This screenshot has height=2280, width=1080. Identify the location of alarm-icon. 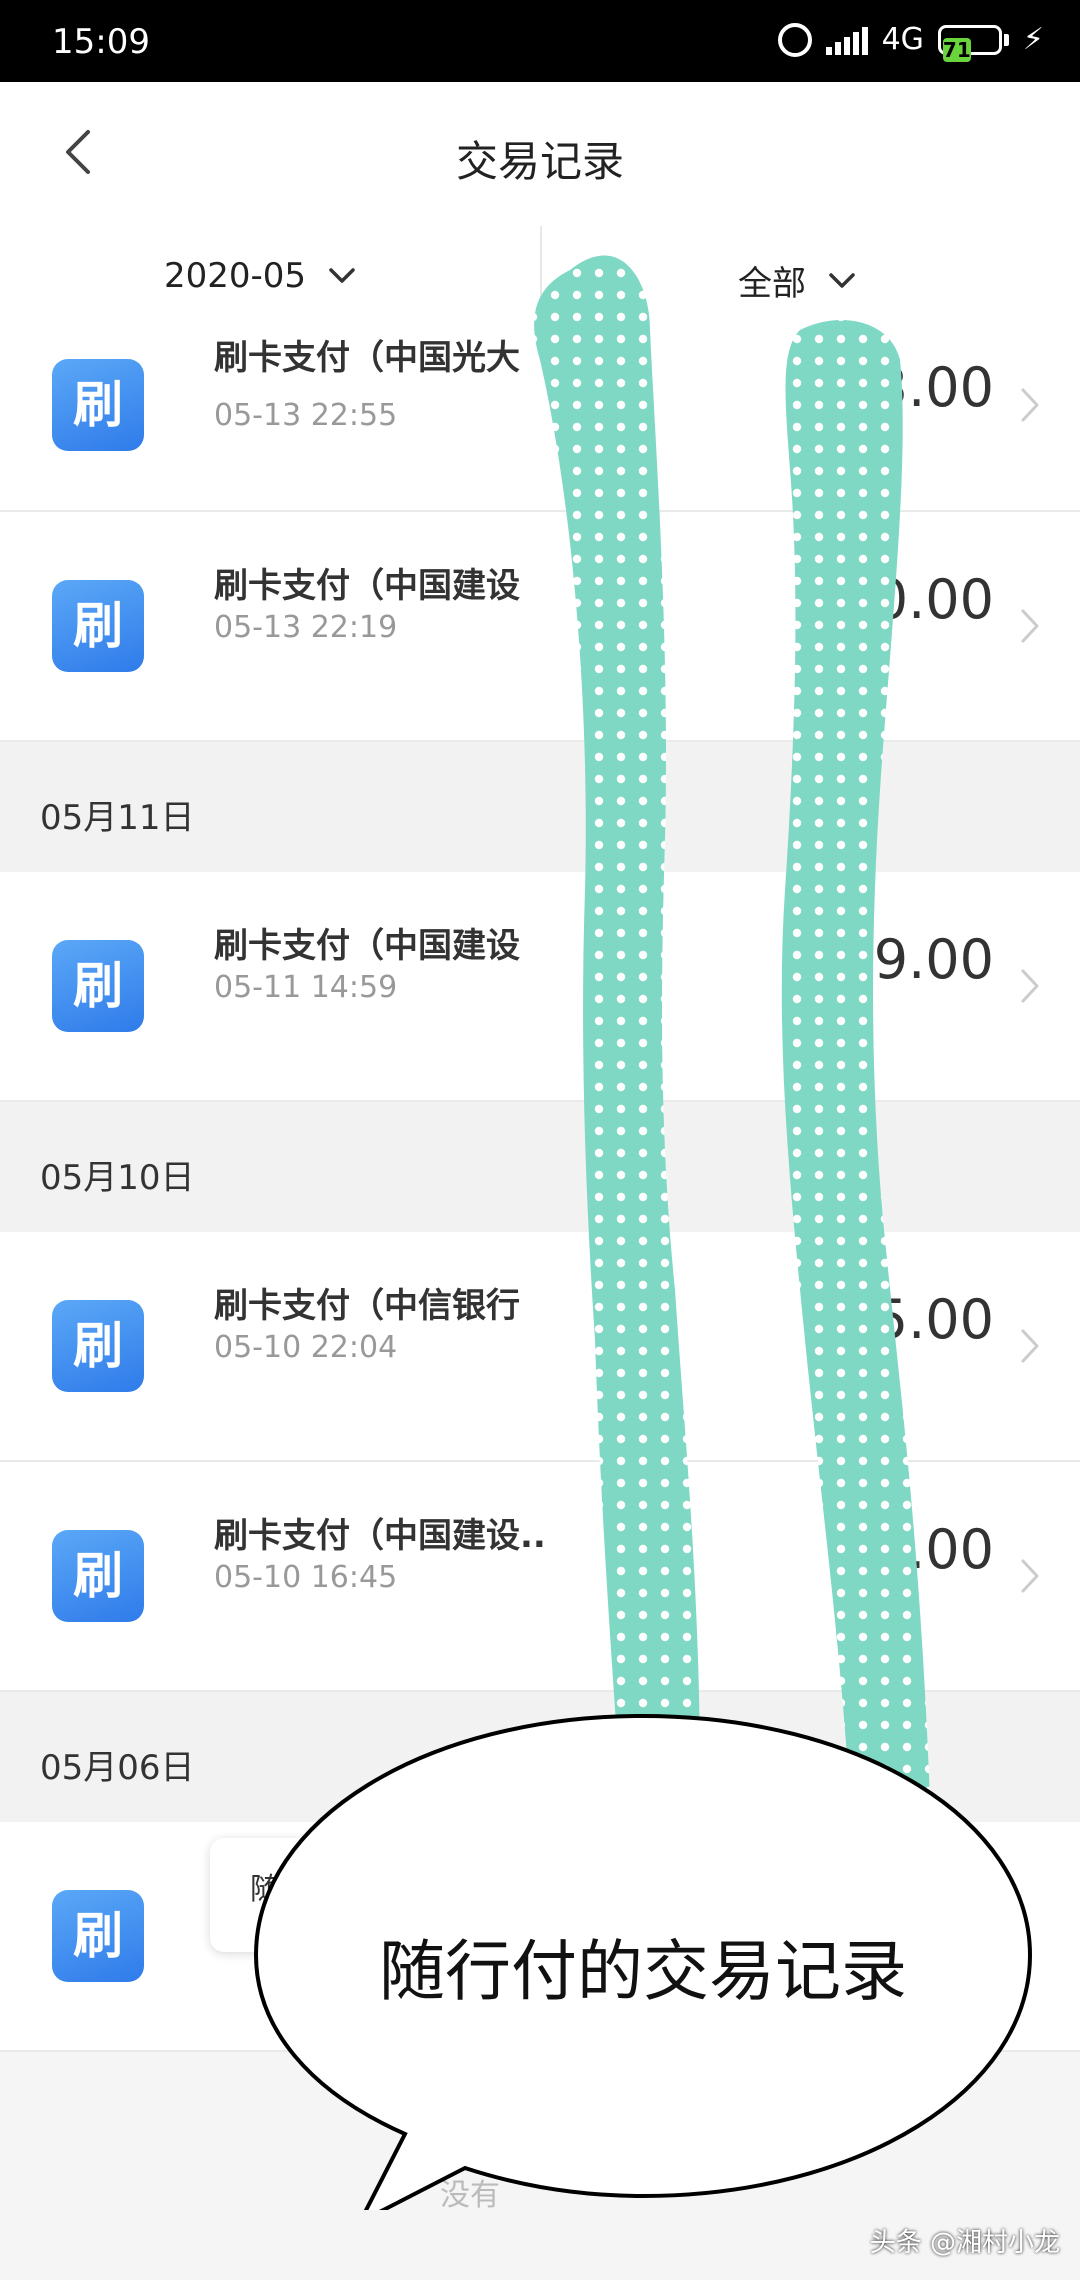
(794, 39).